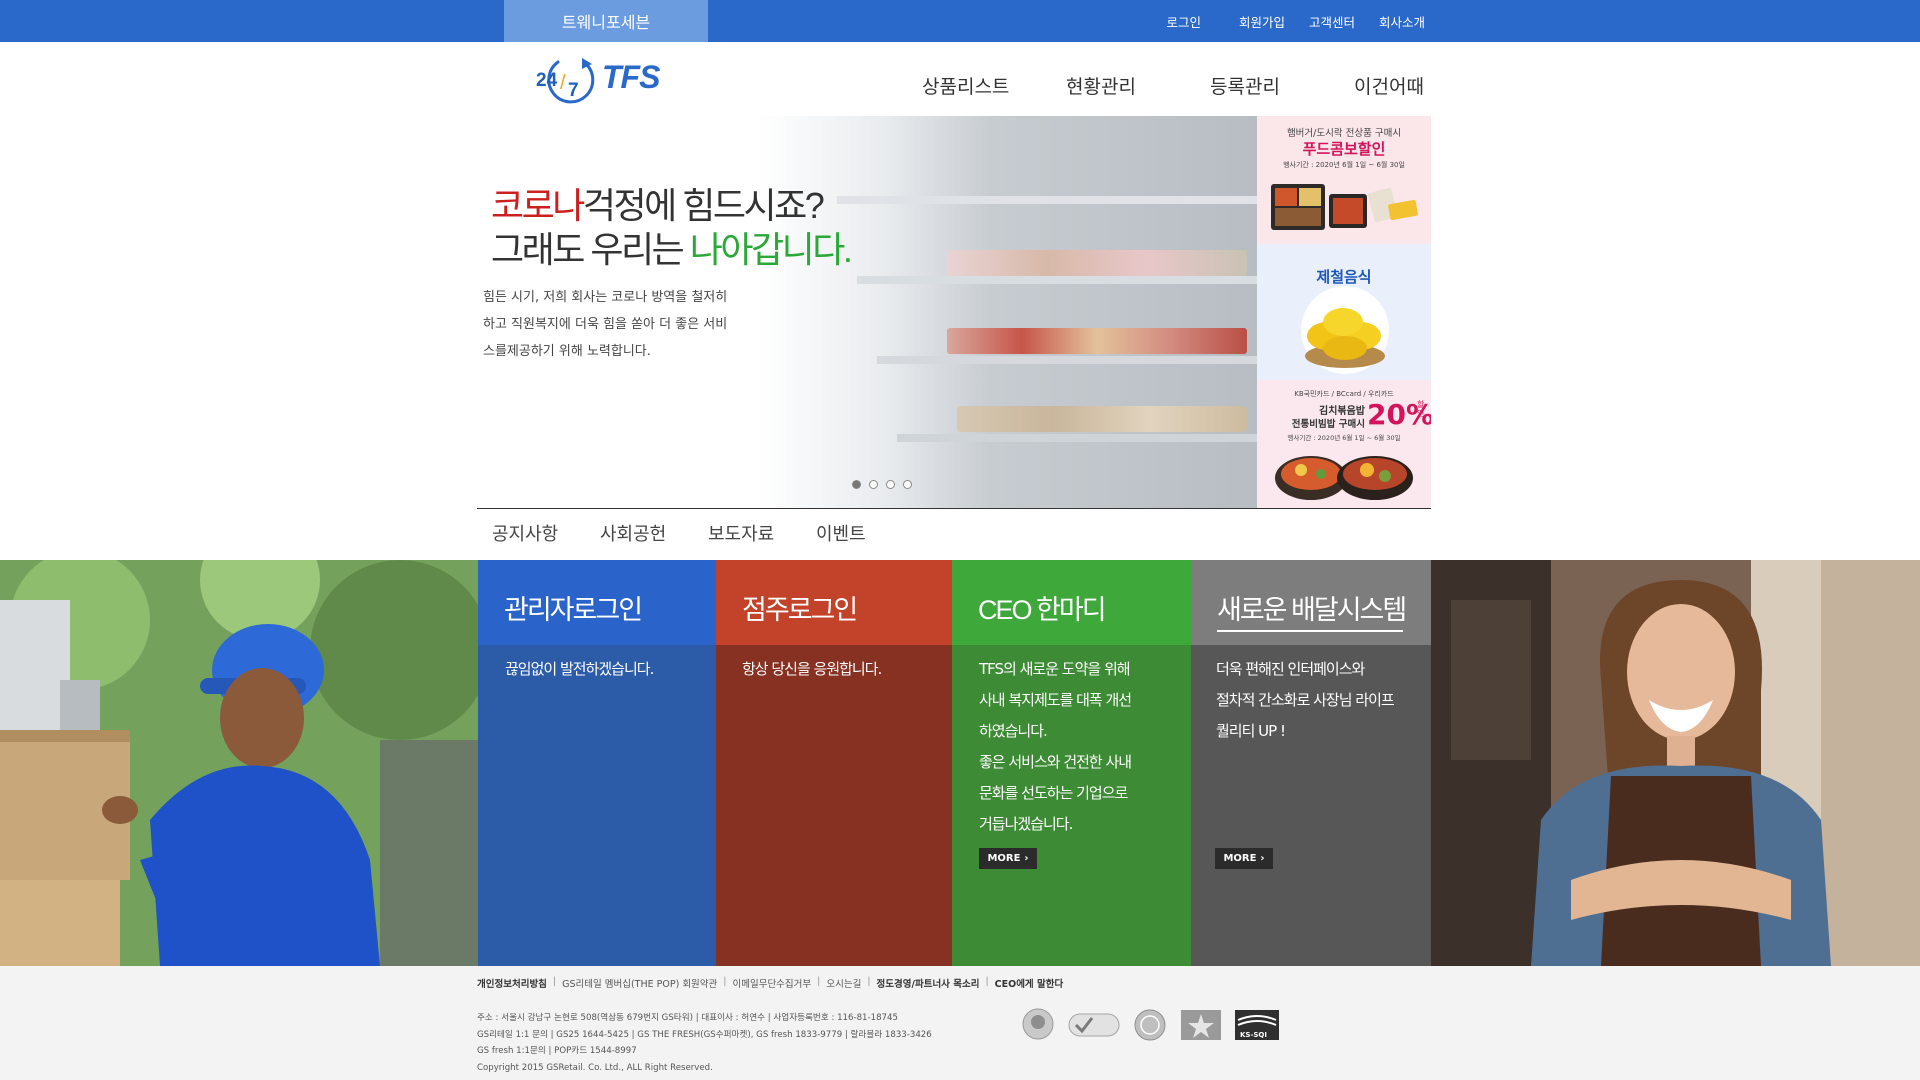  Describe the element at coordinates (590, 249) in the screenshot. I see `hero-title-line2: 그래도 우리는` at that location.